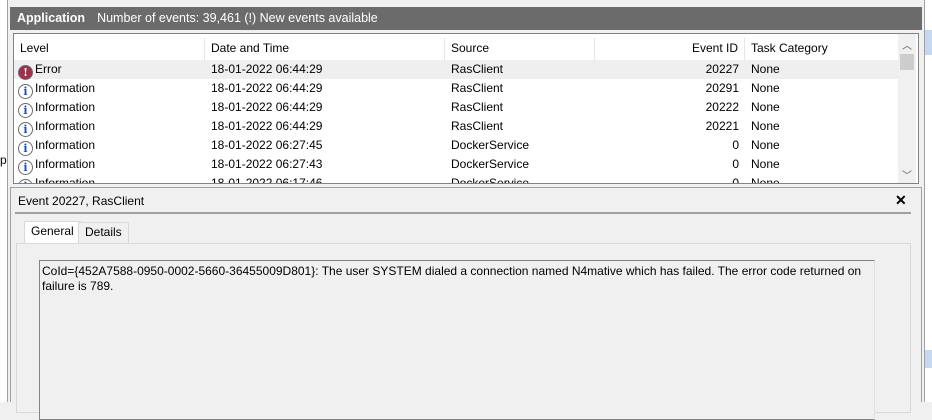 This screenshot has height=420, width=932. I want to click on tab-details: Details, so click(103, 232).